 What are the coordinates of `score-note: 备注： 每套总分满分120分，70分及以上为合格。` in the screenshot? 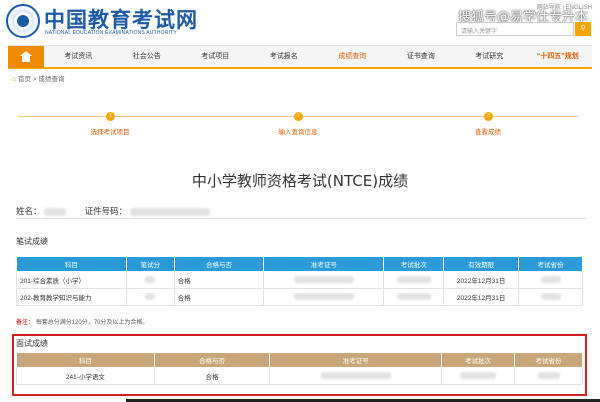 It's located at (82, 321).